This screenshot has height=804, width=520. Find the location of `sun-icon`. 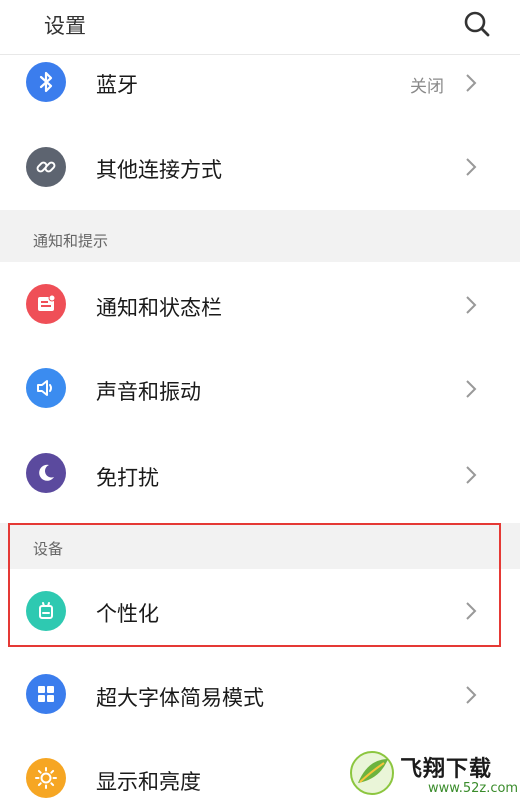

sun-icon is located at coordinates (46, 778).